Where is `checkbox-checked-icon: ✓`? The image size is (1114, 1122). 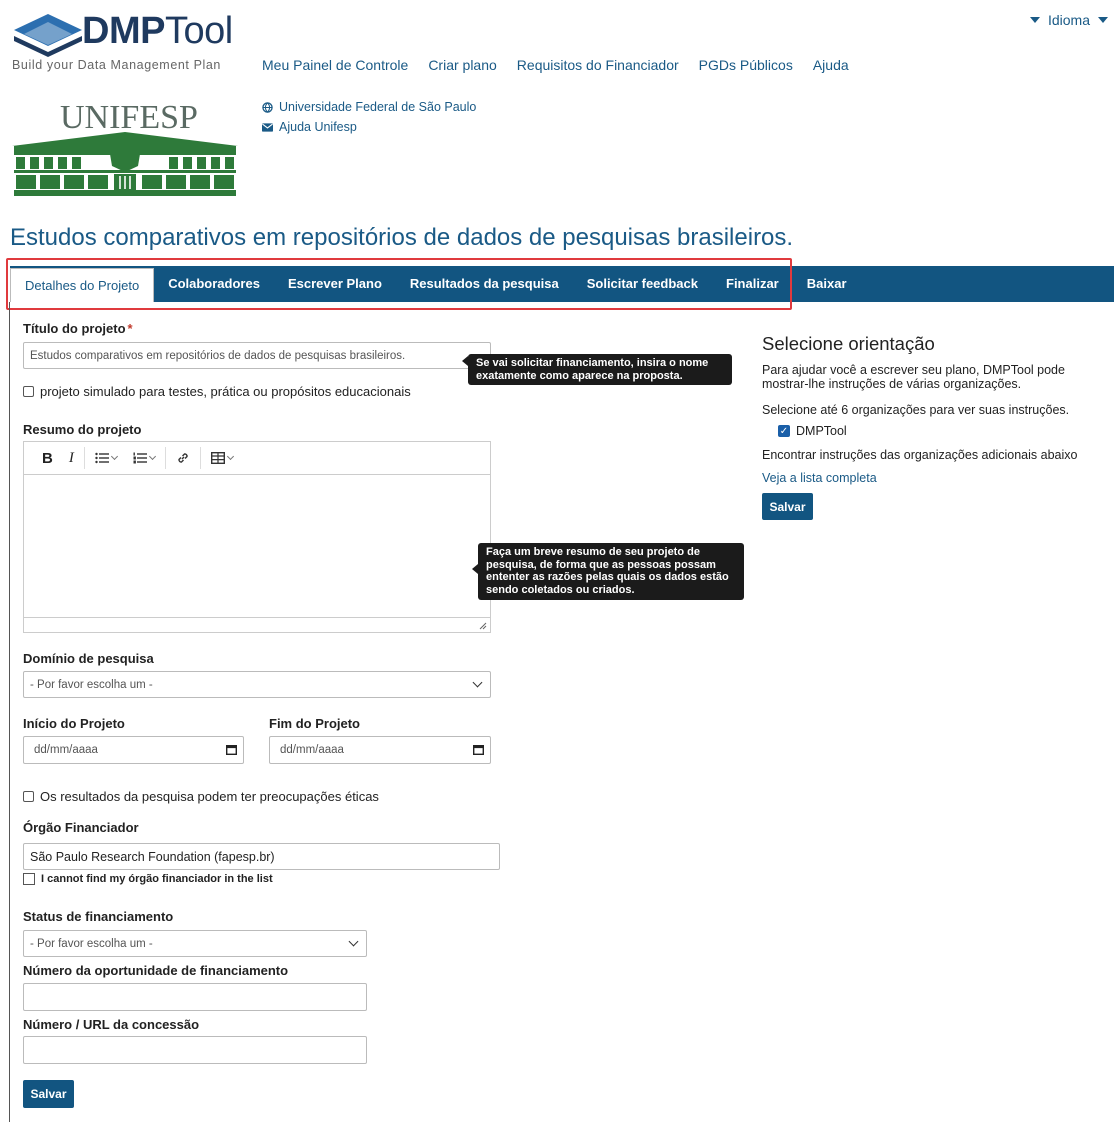
checkbox-checked-icon: ✓ is located at coordinates (784, 431).